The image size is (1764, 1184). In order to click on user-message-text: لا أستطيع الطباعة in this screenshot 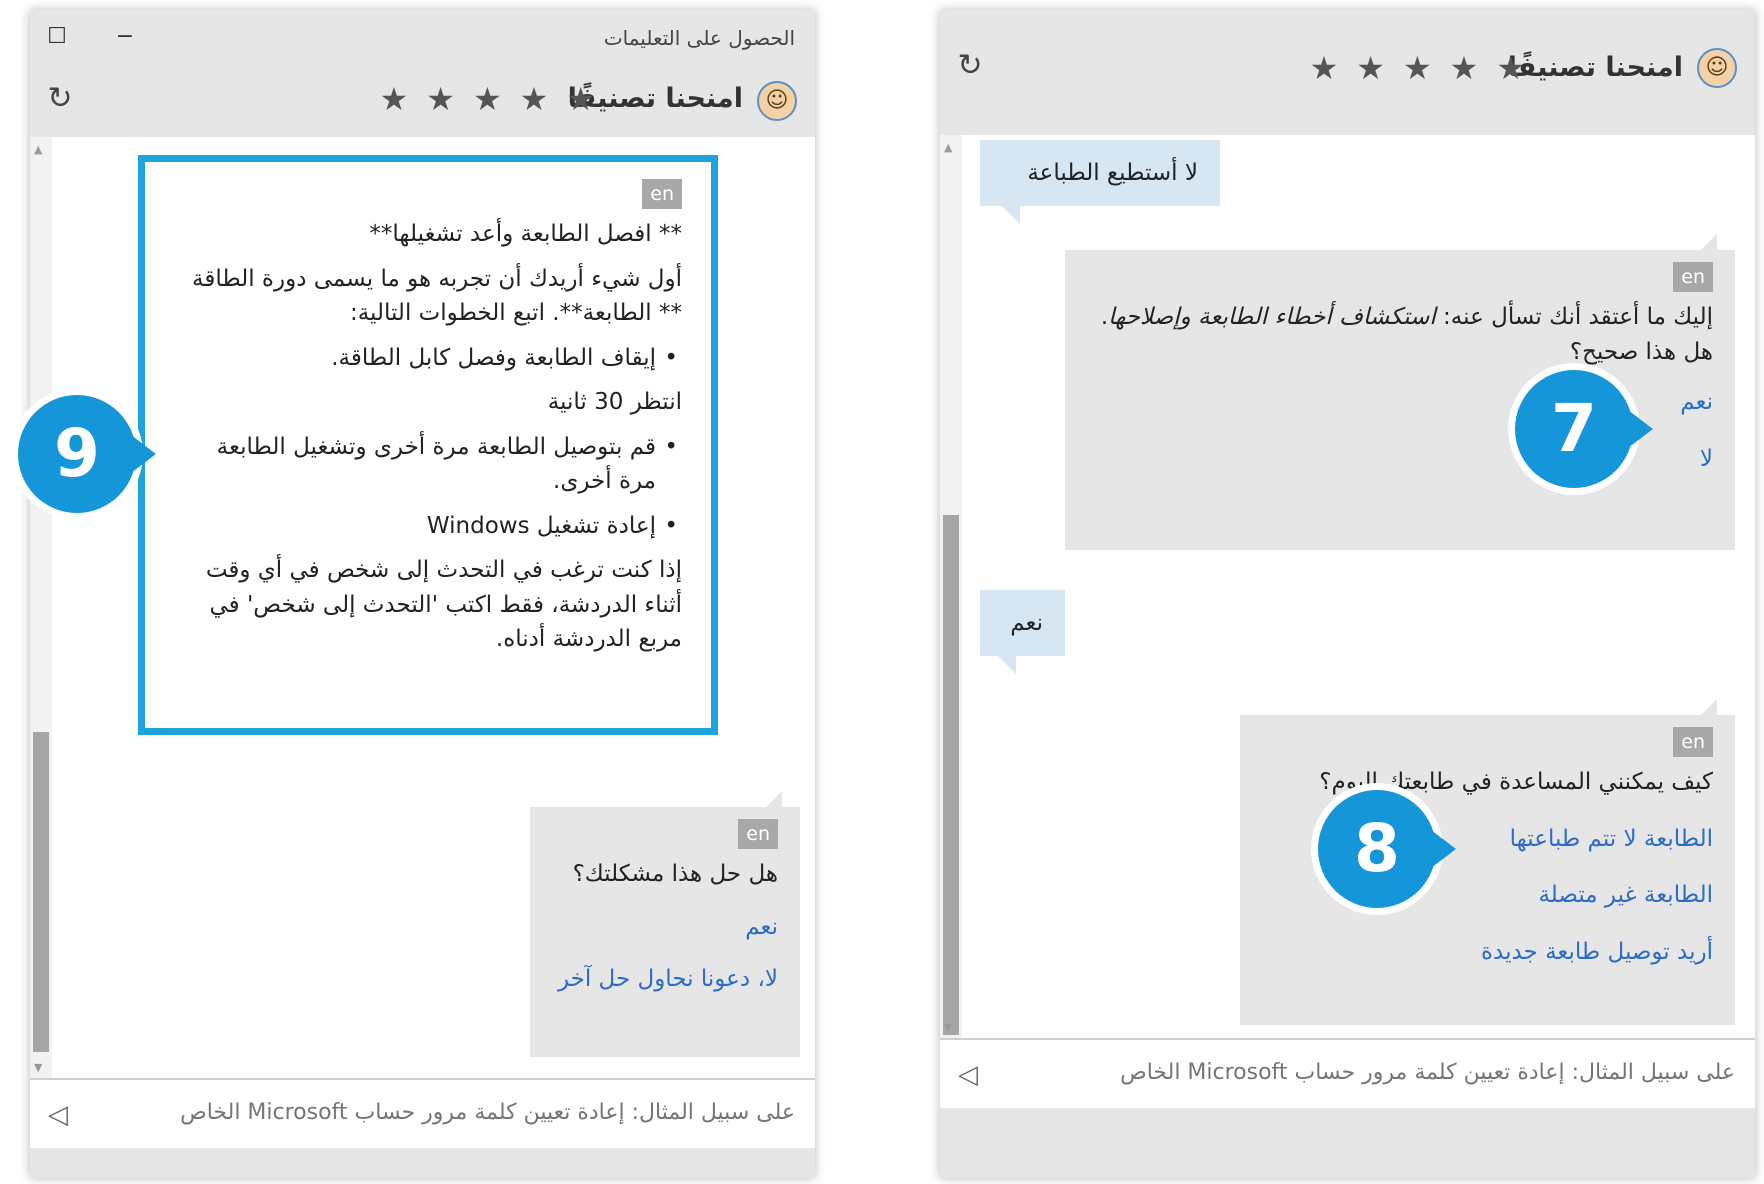, I will do `click(1112, 173)`.